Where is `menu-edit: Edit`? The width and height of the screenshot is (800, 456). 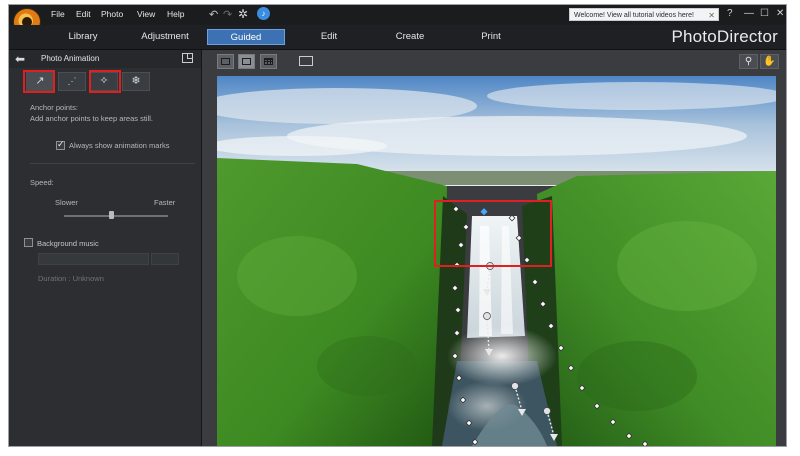
menu-edit: Edit is located at coordinates (83, 14).